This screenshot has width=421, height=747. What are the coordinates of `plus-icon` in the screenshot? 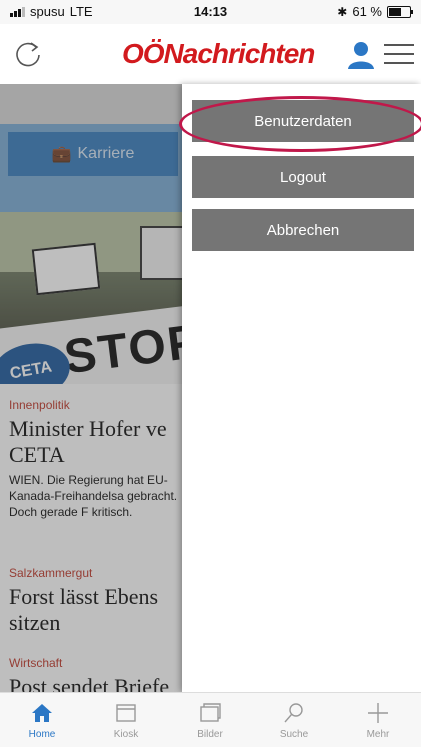 It's located at (378, 713).